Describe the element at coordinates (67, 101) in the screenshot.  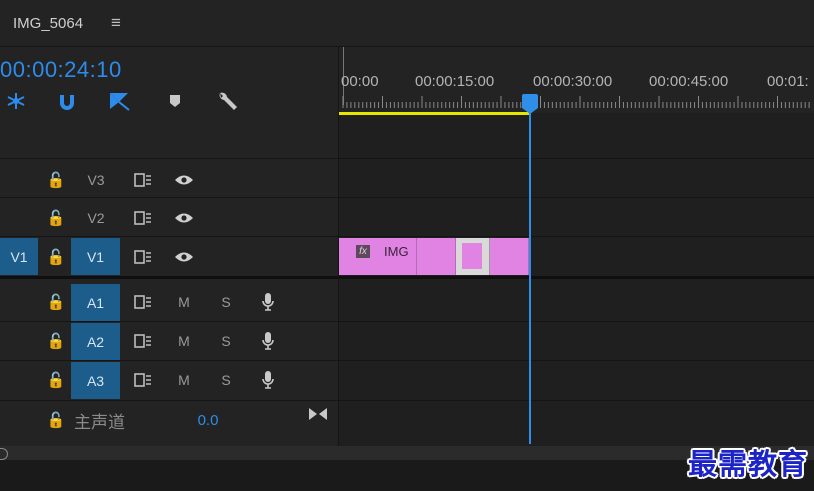
I see `linked-selection-icon` at that location.